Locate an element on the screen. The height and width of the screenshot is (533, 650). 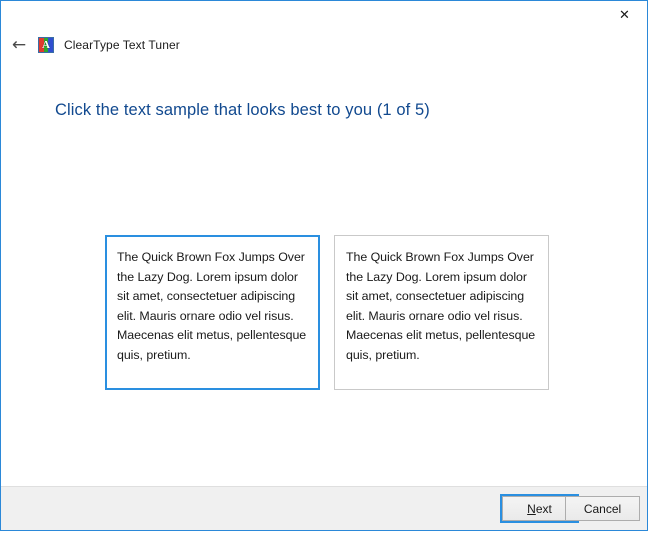
back-button: ← is located at coordinates (19, 45).